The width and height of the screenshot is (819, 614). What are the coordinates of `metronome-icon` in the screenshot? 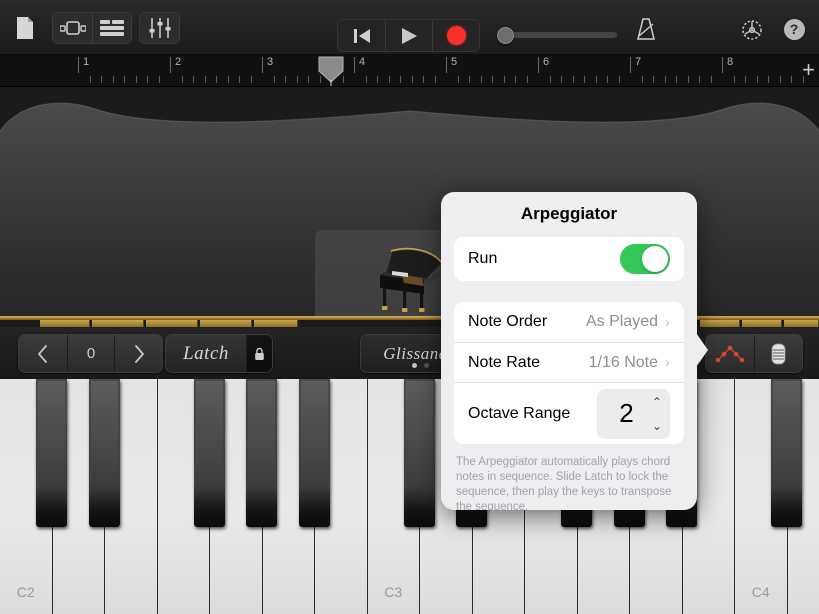 It's located at (646, 29).